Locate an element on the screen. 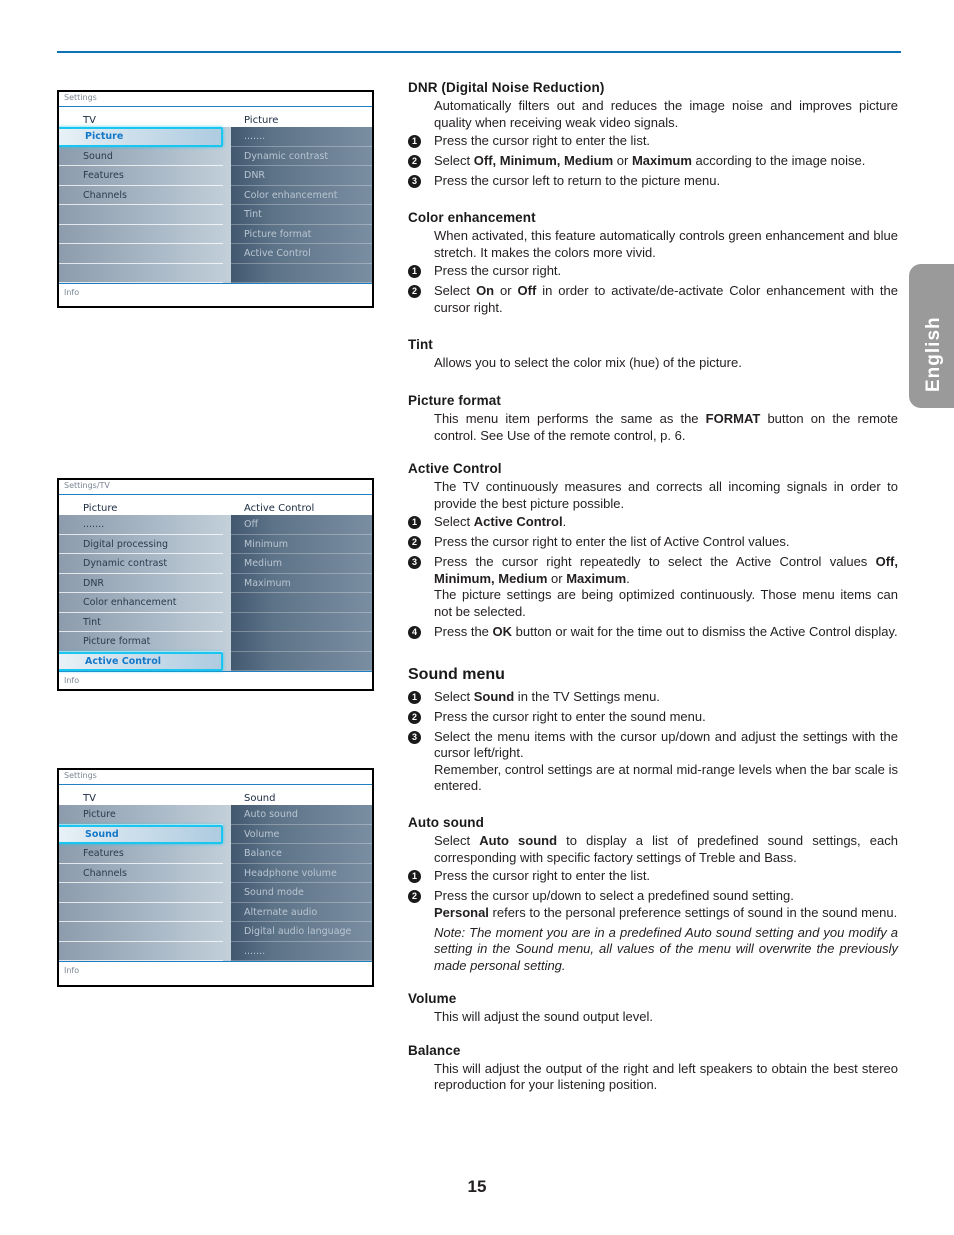 The height and width of the screenshot is (1235, 954). osd-submenu-item: Color enhancement is located at coordinates (301, 195).